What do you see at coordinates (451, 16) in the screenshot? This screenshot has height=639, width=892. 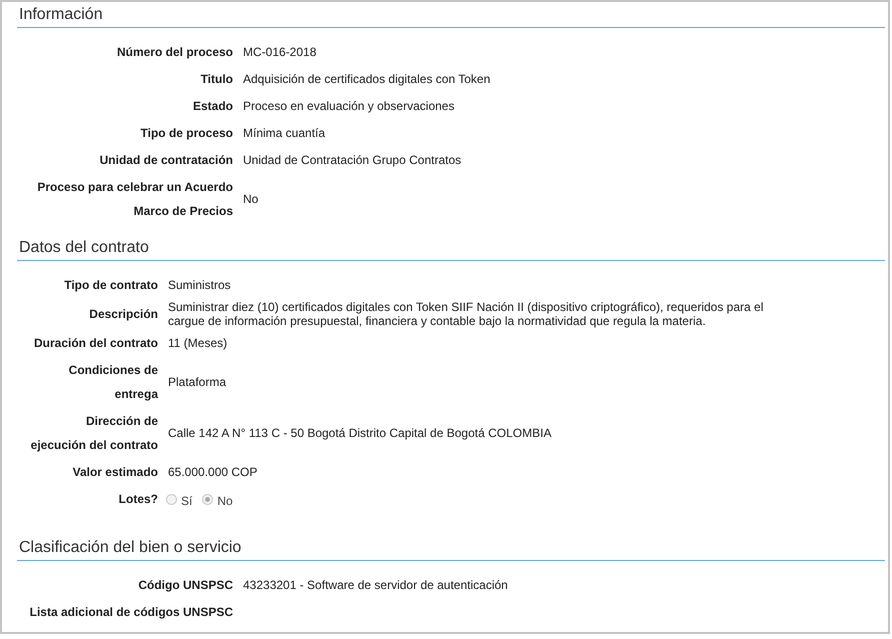 I see `section-heading: Información` at bounding box center [451, 16].